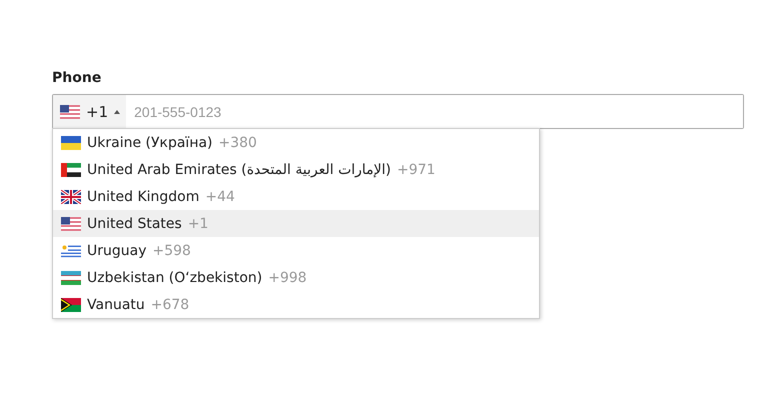 The image size is (768, 412). What do you see at coordinates (296, 196) in the screenshot?
I see `country-option: United Kingdom +44` at bounding box center [296, 196].